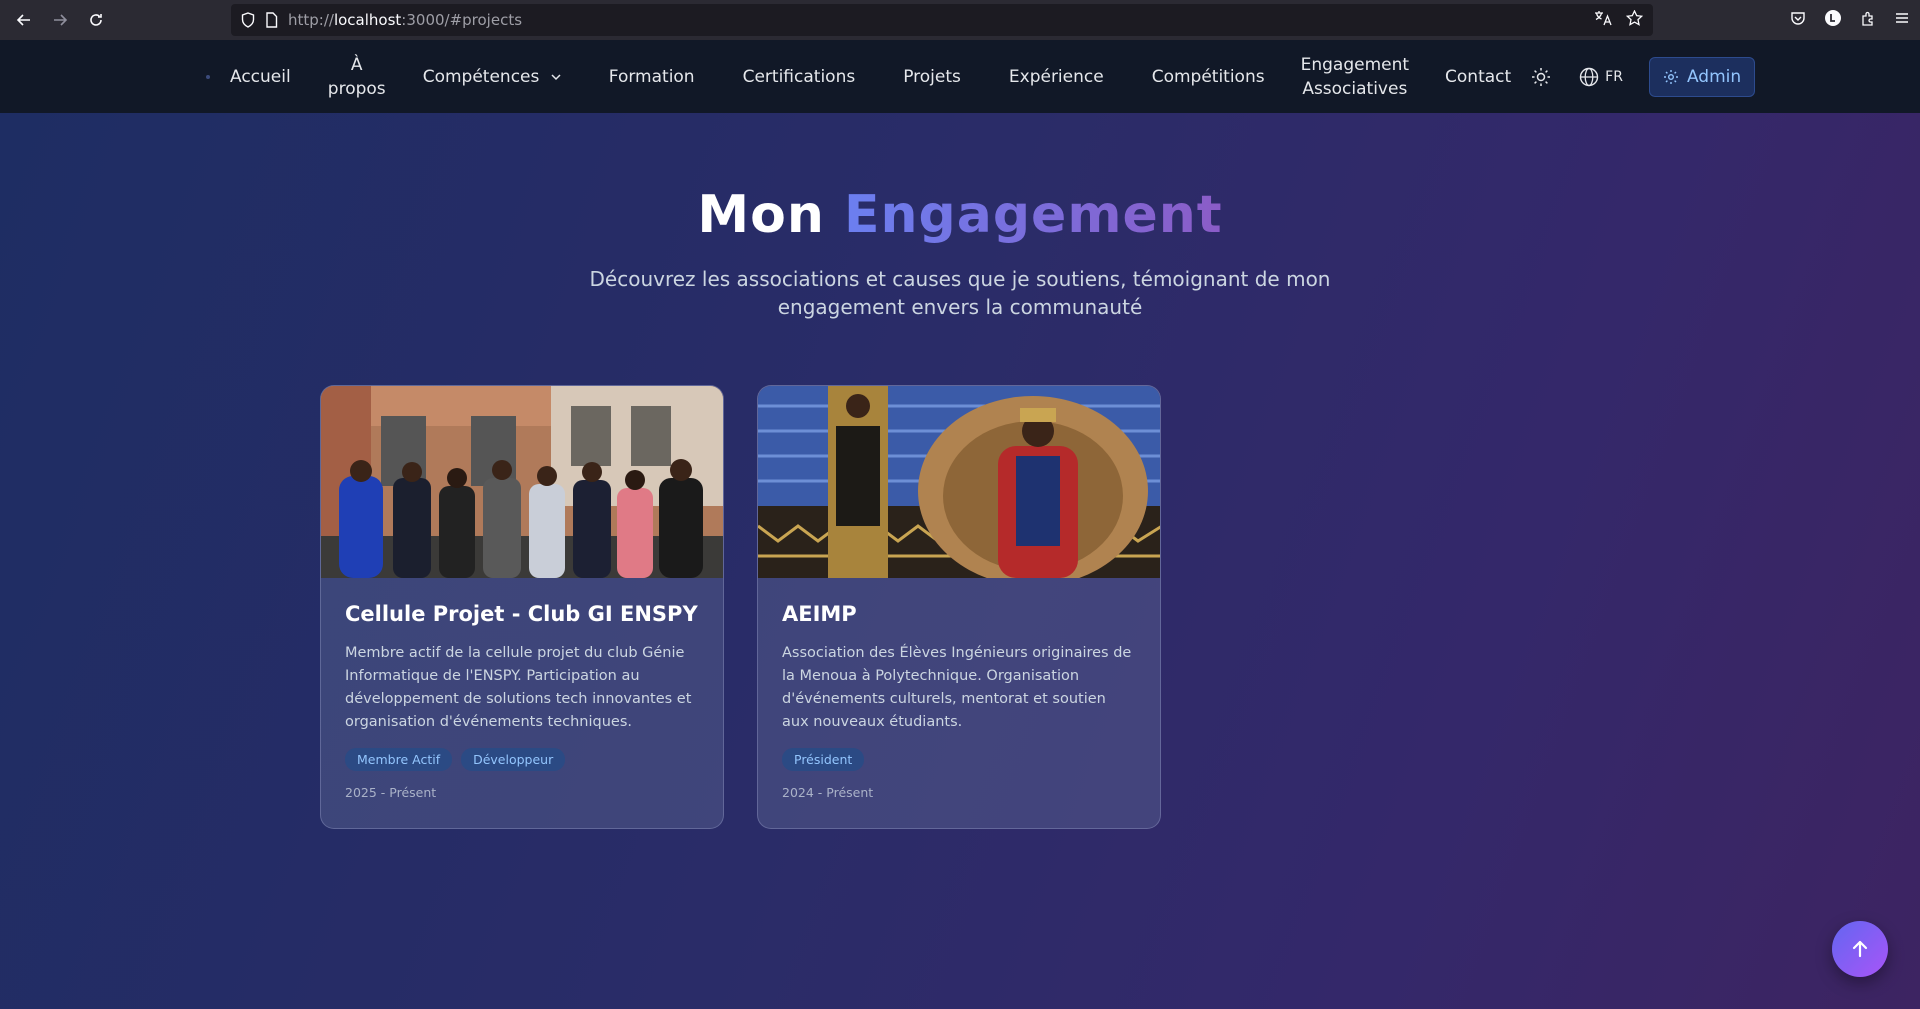 The height and width of the screenshot is (1009, 1920). What do you see at coordinates (942, 20) in the screenshot?
I see `address-bar: http://localhost:3000/#projects` at bounding box center [942, 20].